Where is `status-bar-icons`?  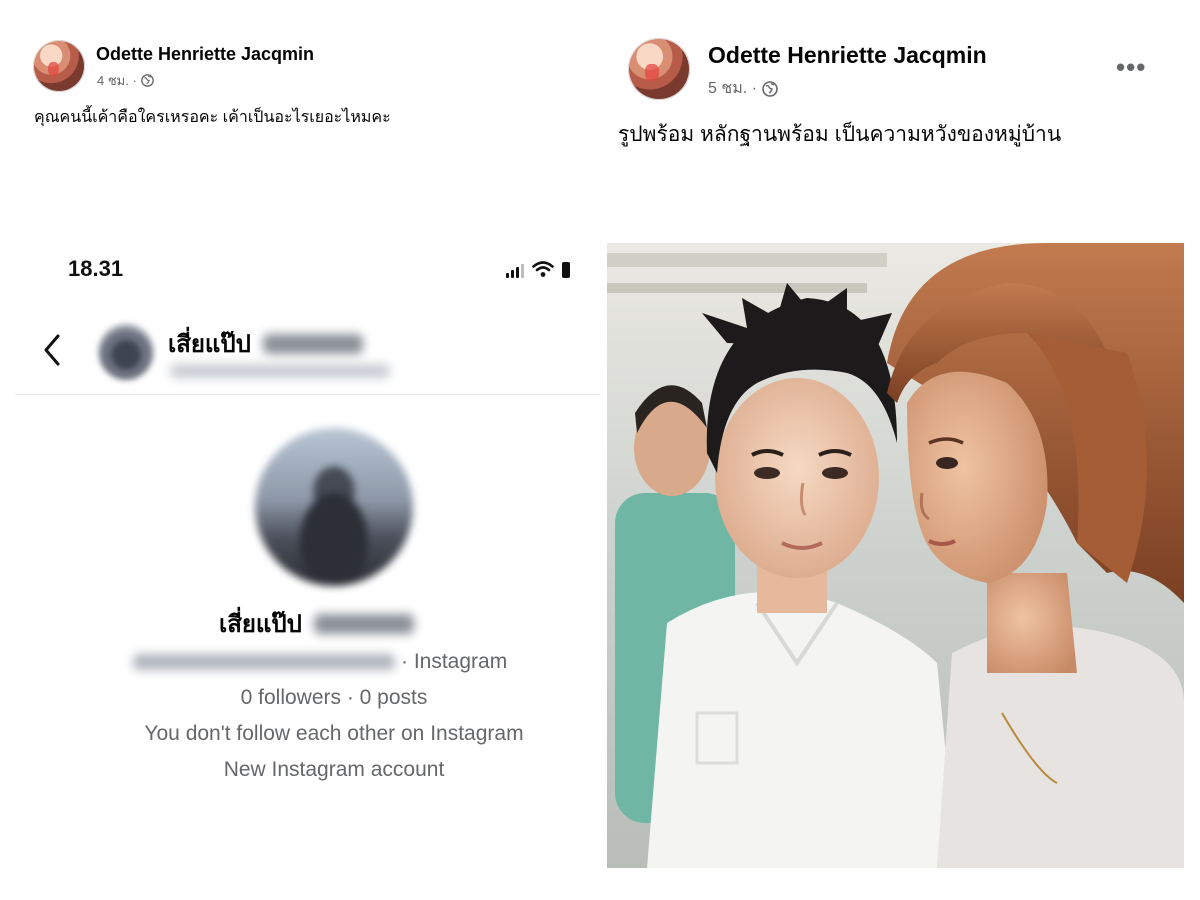 status-bar-icons is located at coordinates (538, 268).